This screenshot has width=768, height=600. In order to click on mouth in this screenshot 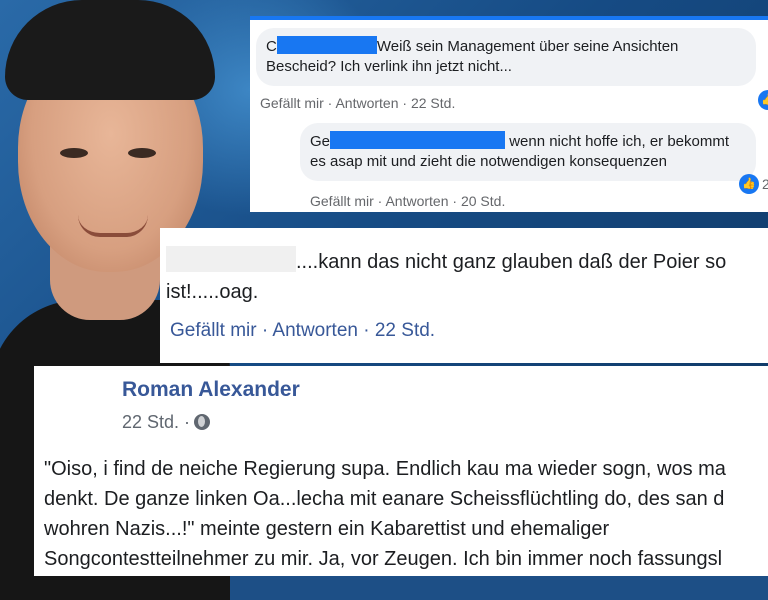, I will do `click(113, 226)`.